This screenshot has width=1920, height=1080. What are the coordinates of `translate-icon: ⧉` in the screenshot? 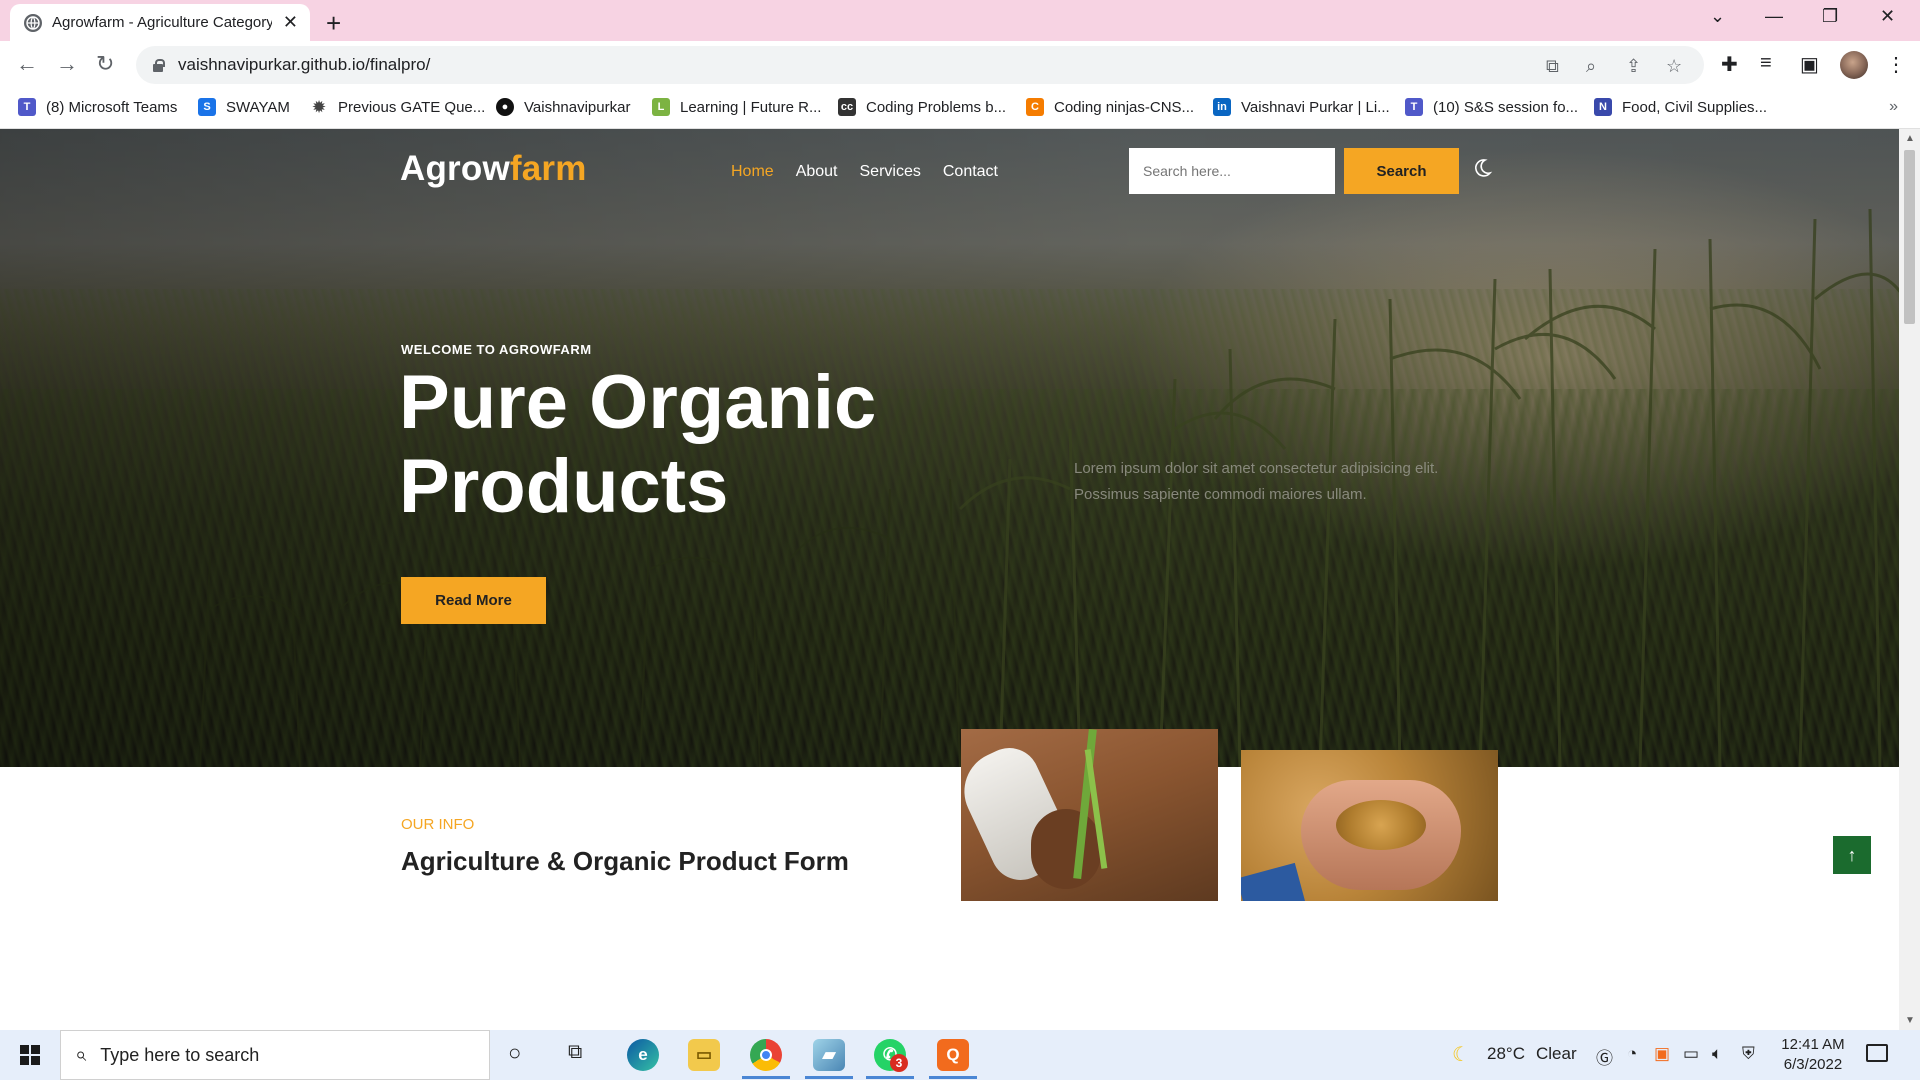 It's located at (1552, 66).